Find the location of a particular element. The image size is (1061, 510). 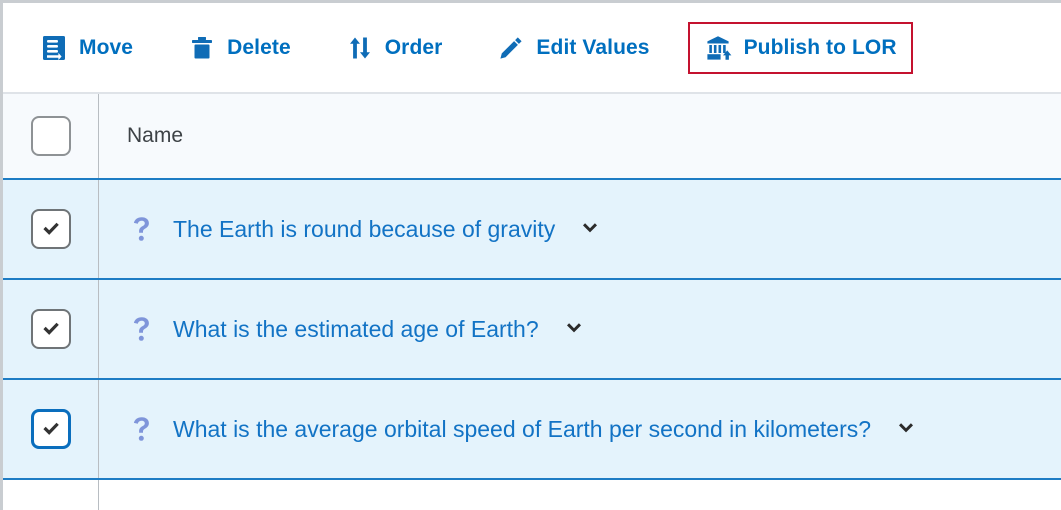

question-link: The Earth is round because of gravity is located at coordinates (364, 229).